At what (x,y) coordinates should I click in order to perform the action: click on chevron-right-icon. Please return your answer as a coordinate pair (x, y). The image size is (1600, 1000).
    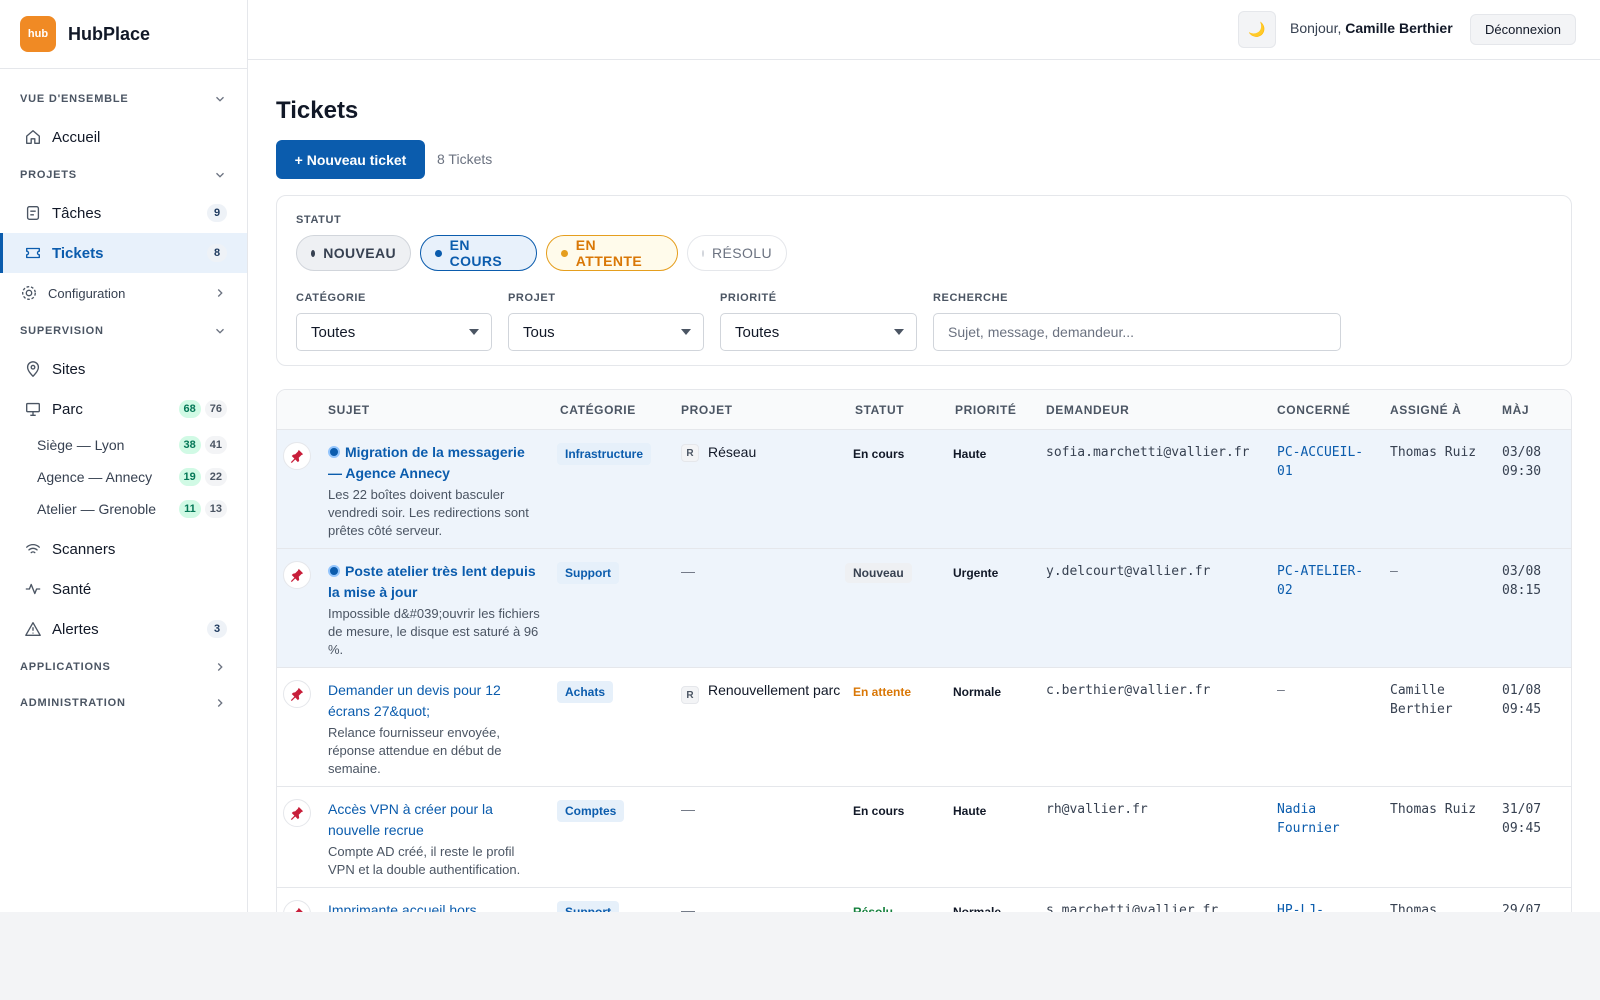
    Looking at the image, I should click on (220, 293).